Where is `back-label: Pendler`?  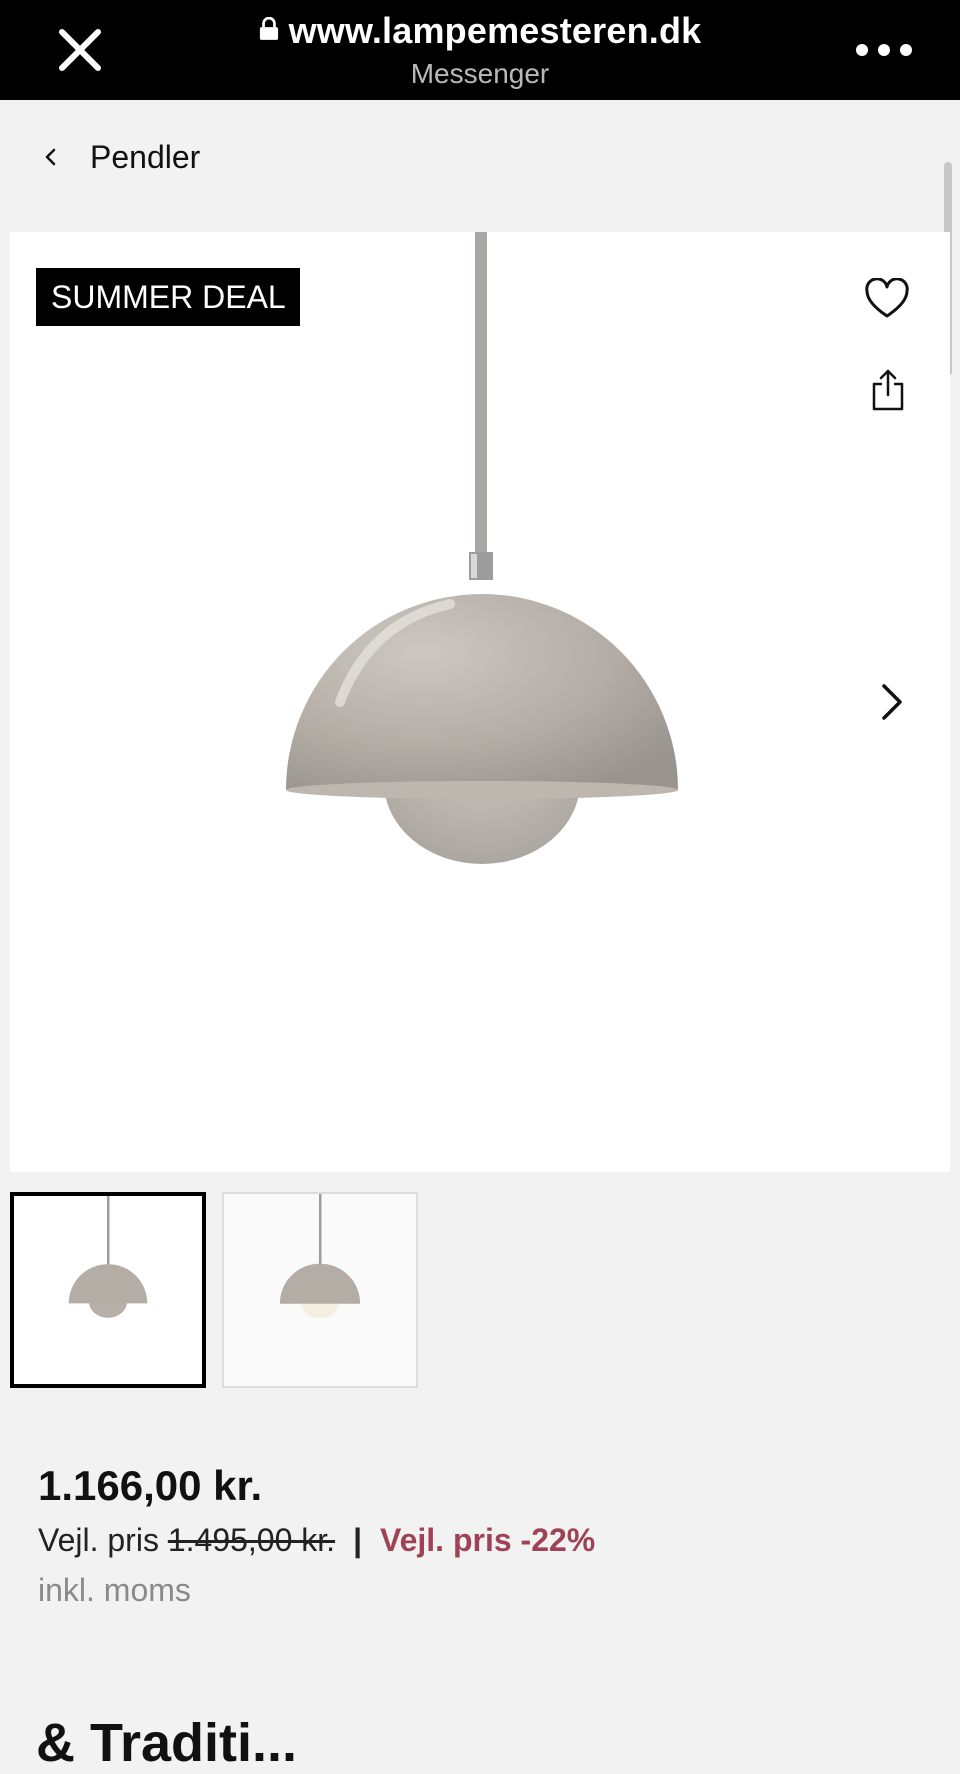
back-label: Pendler is located at coordinates (145, 156).